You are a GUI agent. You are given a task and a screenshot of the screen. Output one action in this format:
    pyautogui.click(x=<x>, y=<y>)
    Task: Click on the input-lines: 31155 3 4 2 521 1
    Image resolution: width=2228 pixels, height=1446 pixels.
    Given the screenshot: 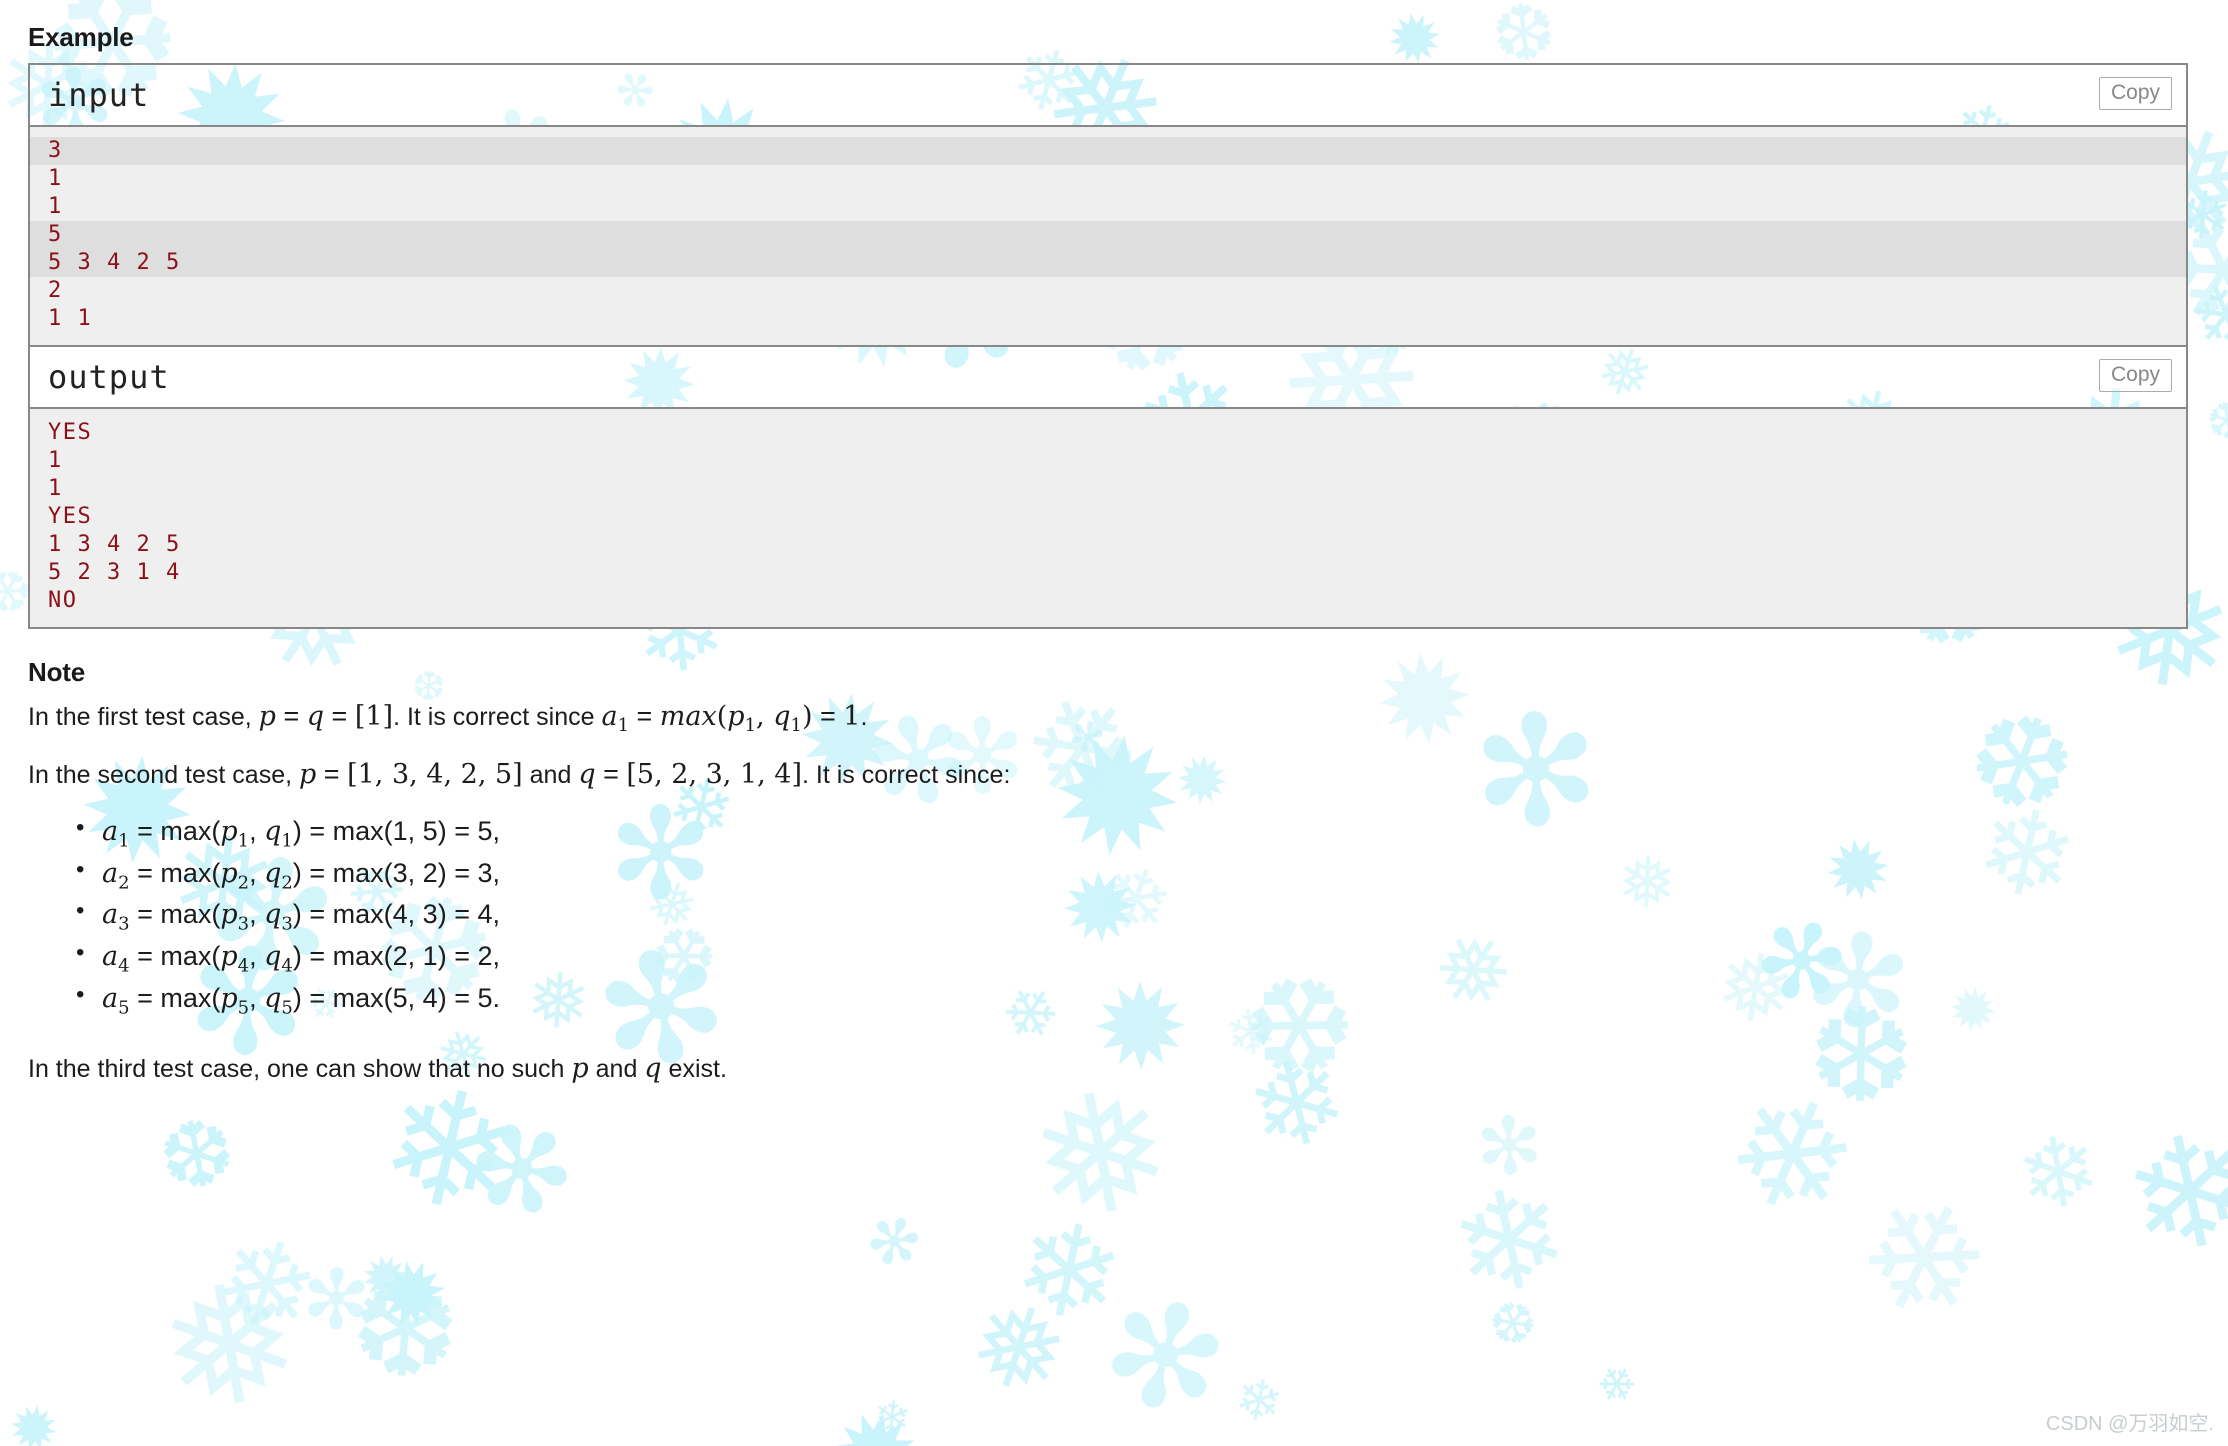 What is the action you would take?
    pyautogui.click(x=1108, y=235)
    